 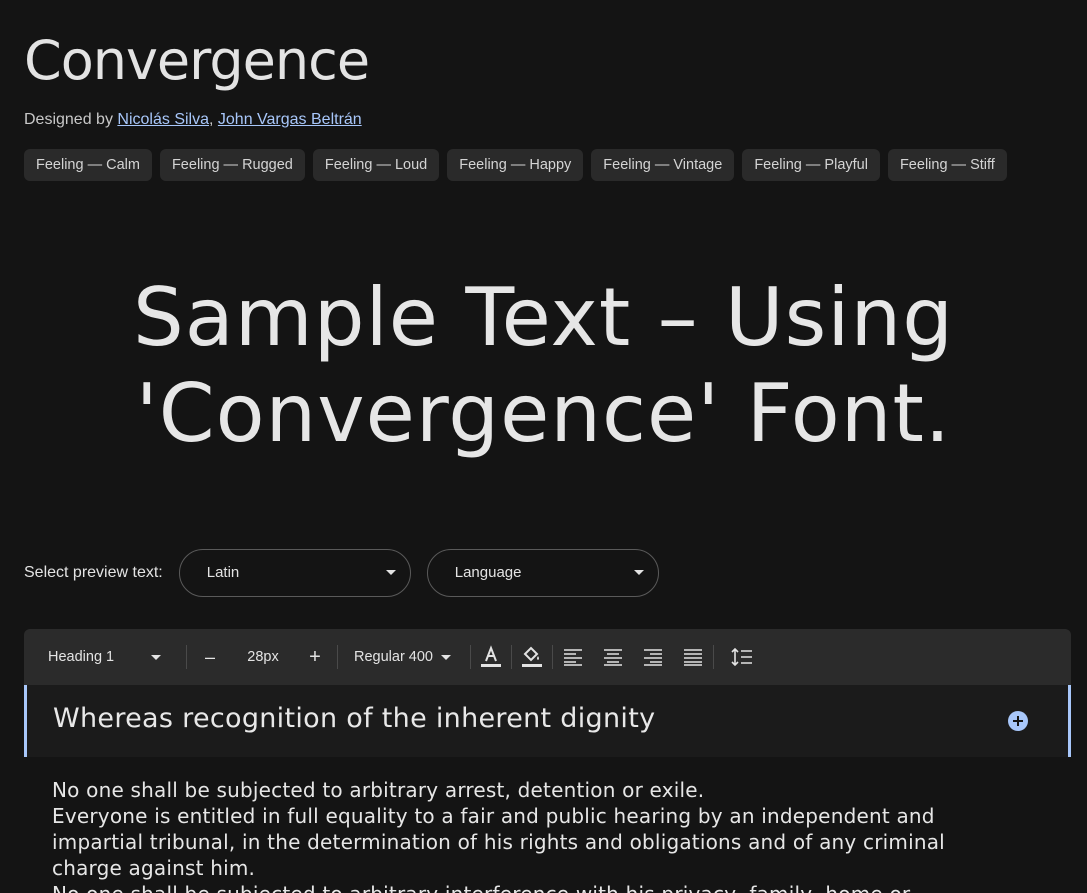 I want to click on tag-feeling-loud: Feeling — Loud, so click(x=376, y=165).